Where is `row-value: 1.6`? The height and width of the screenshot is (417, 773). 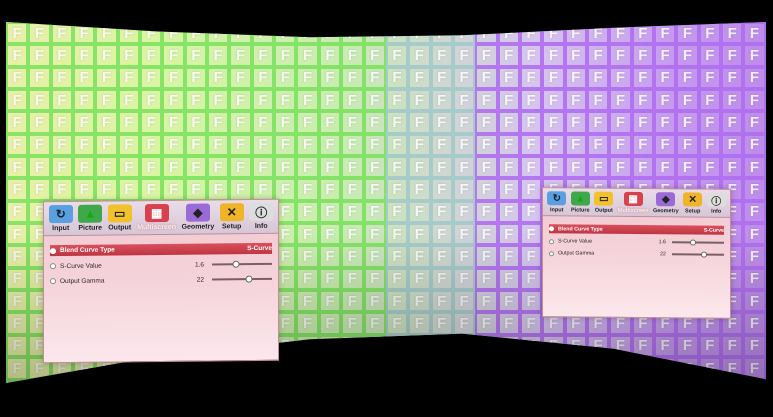
row-value: 1.6 is located at coordinates (199, 265).